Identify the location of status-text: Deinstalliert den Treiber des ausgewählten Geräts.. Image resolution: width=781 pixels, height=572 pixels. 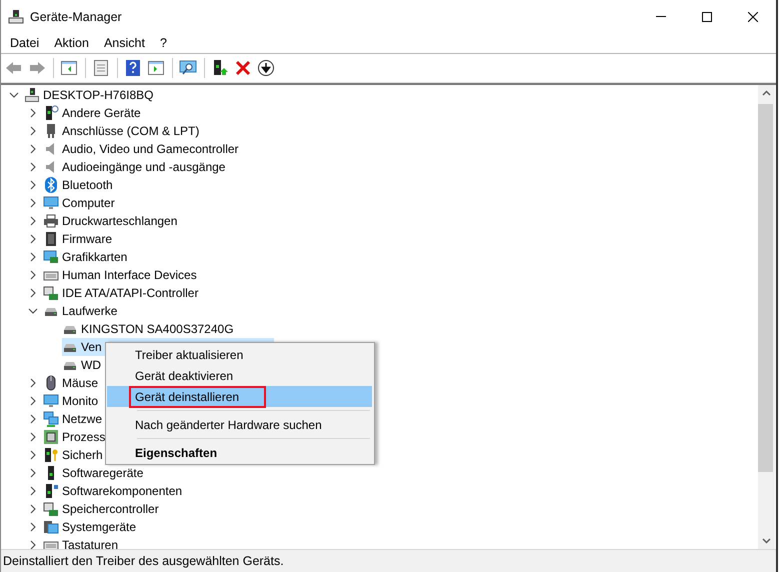
(388, 560).